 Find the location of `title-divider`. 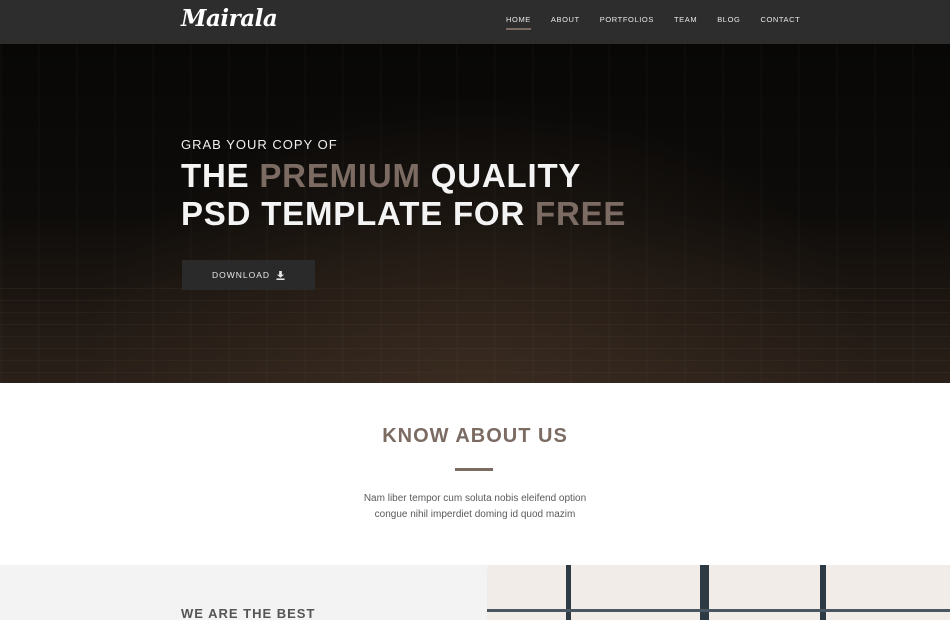

title-divider is located at coordinates (474, 469).